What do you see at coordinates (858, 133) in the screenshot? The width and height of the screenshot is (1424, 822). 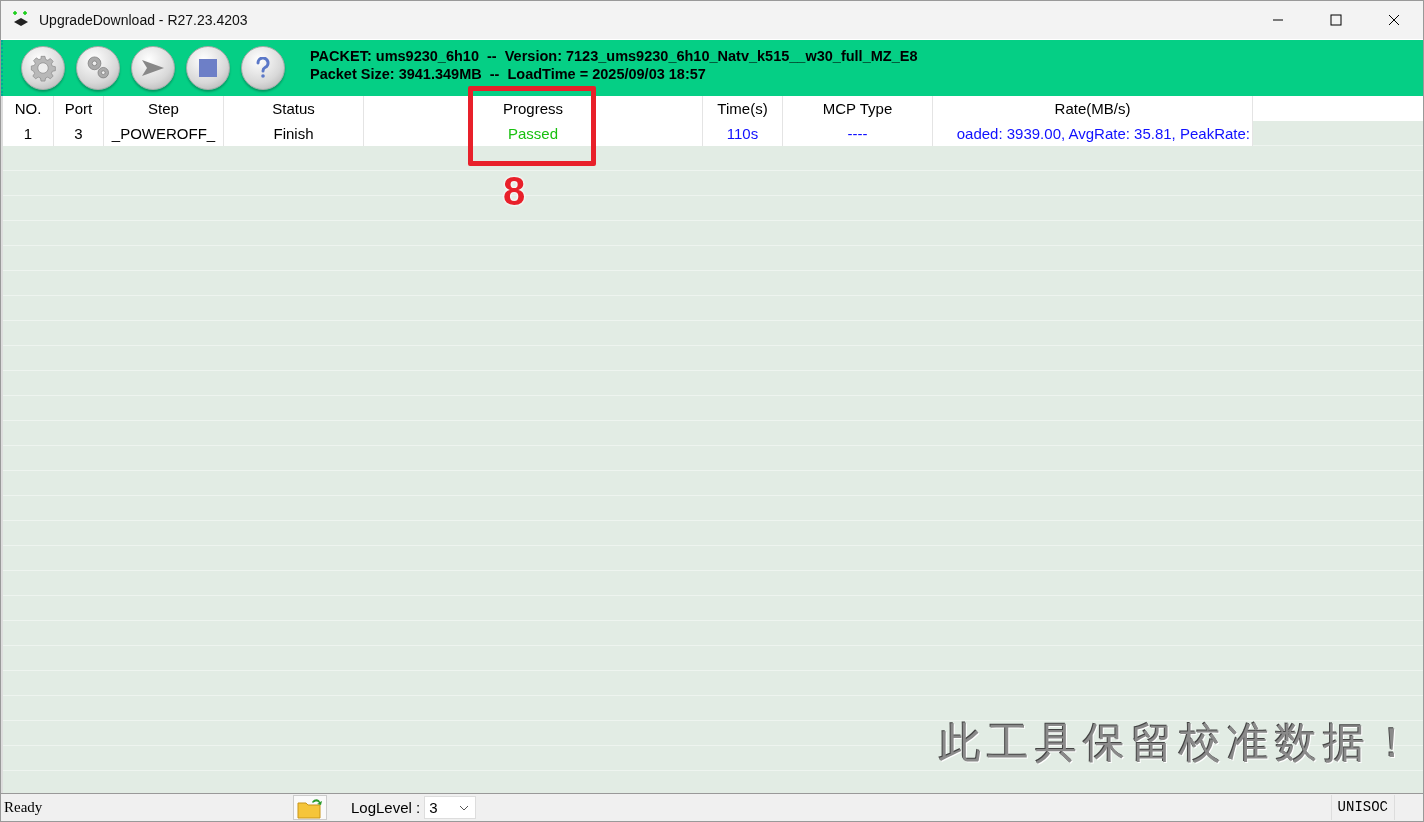 I see `table-cell: ----` at bounding box center [858, 133].